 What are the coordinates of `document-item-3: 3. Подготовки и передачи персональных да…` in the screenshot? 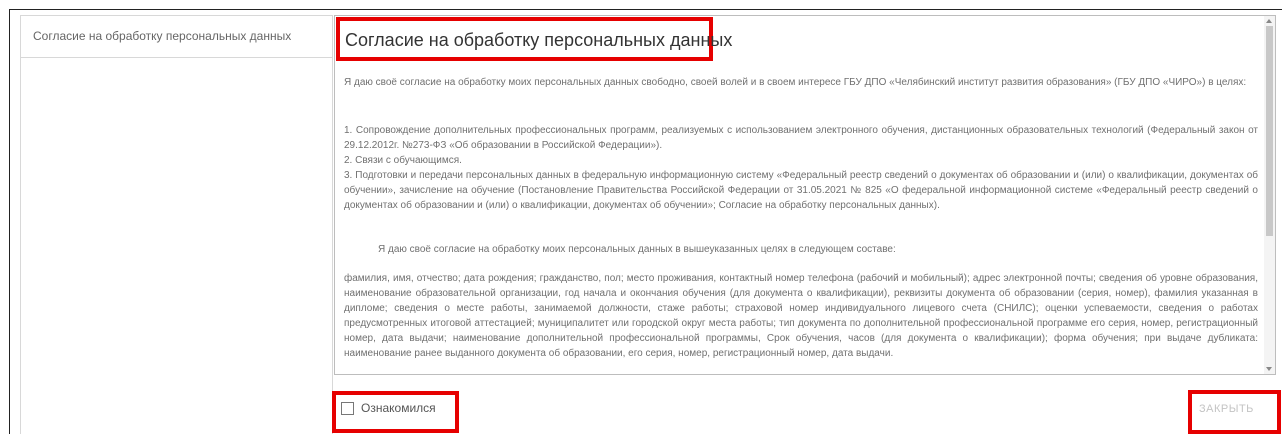 It's located at (801, 190).